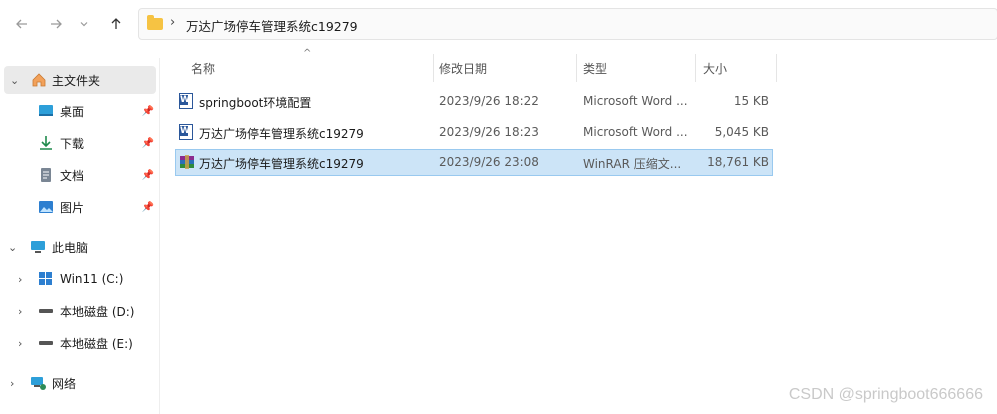 Image resolution: width=997 pixels, height=414 pixels. I want to click on sidebar-item-downloads: 下载 📌, so click(79, 143).